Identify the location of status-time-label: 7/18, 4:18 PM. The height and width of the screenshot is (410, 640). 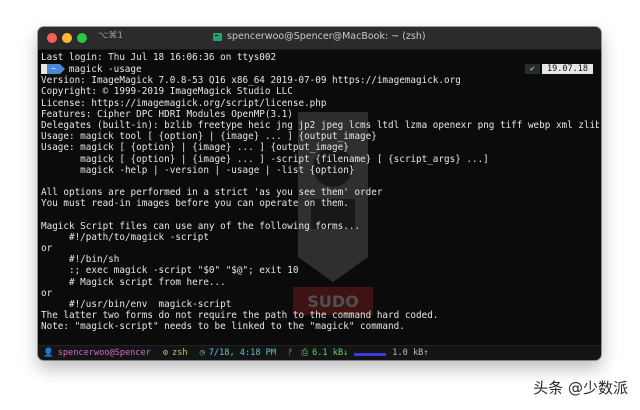
(242, 353).